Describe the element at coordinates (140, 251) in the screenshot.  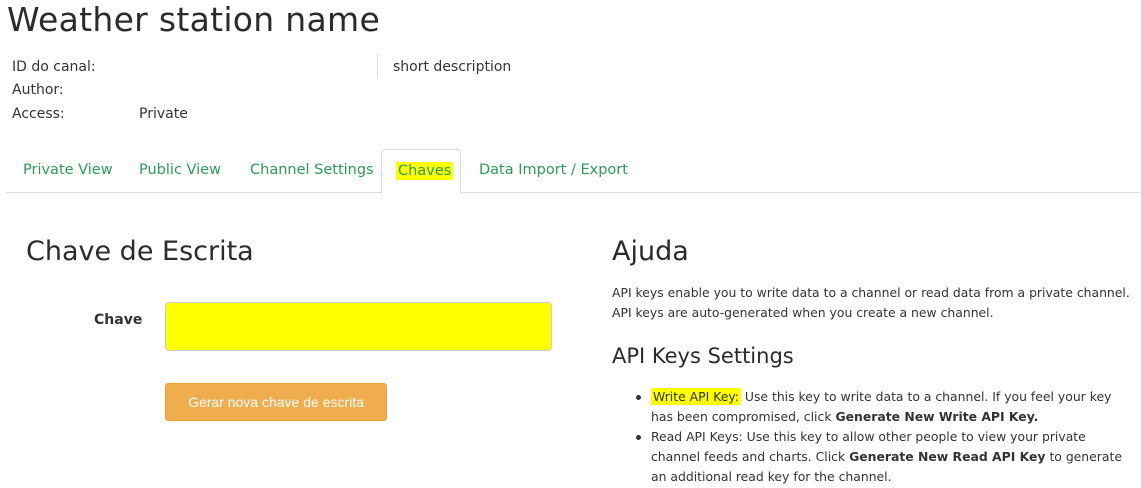
I see `write-key-heading: Chave de Escrita` at that location.